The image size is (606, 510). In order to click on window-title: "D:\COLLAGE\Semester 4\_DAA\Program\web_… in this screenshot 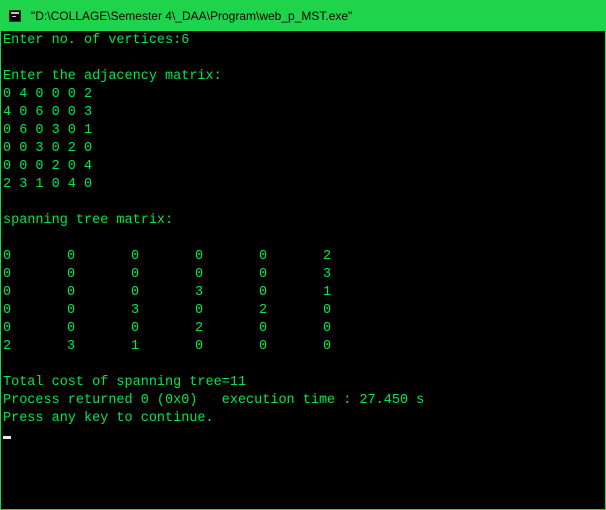, I will do `click(192, 15)`.